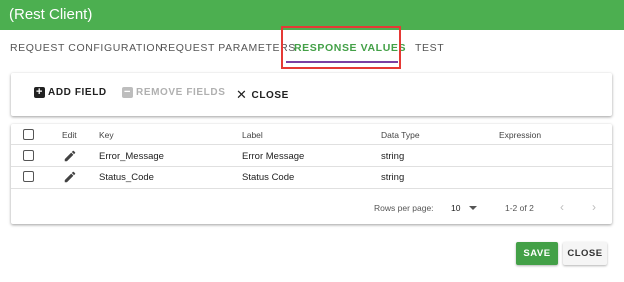  Describe the element at coordinates (39, 92) in the screenshot. I see `plus-box-icon: +` at that location.